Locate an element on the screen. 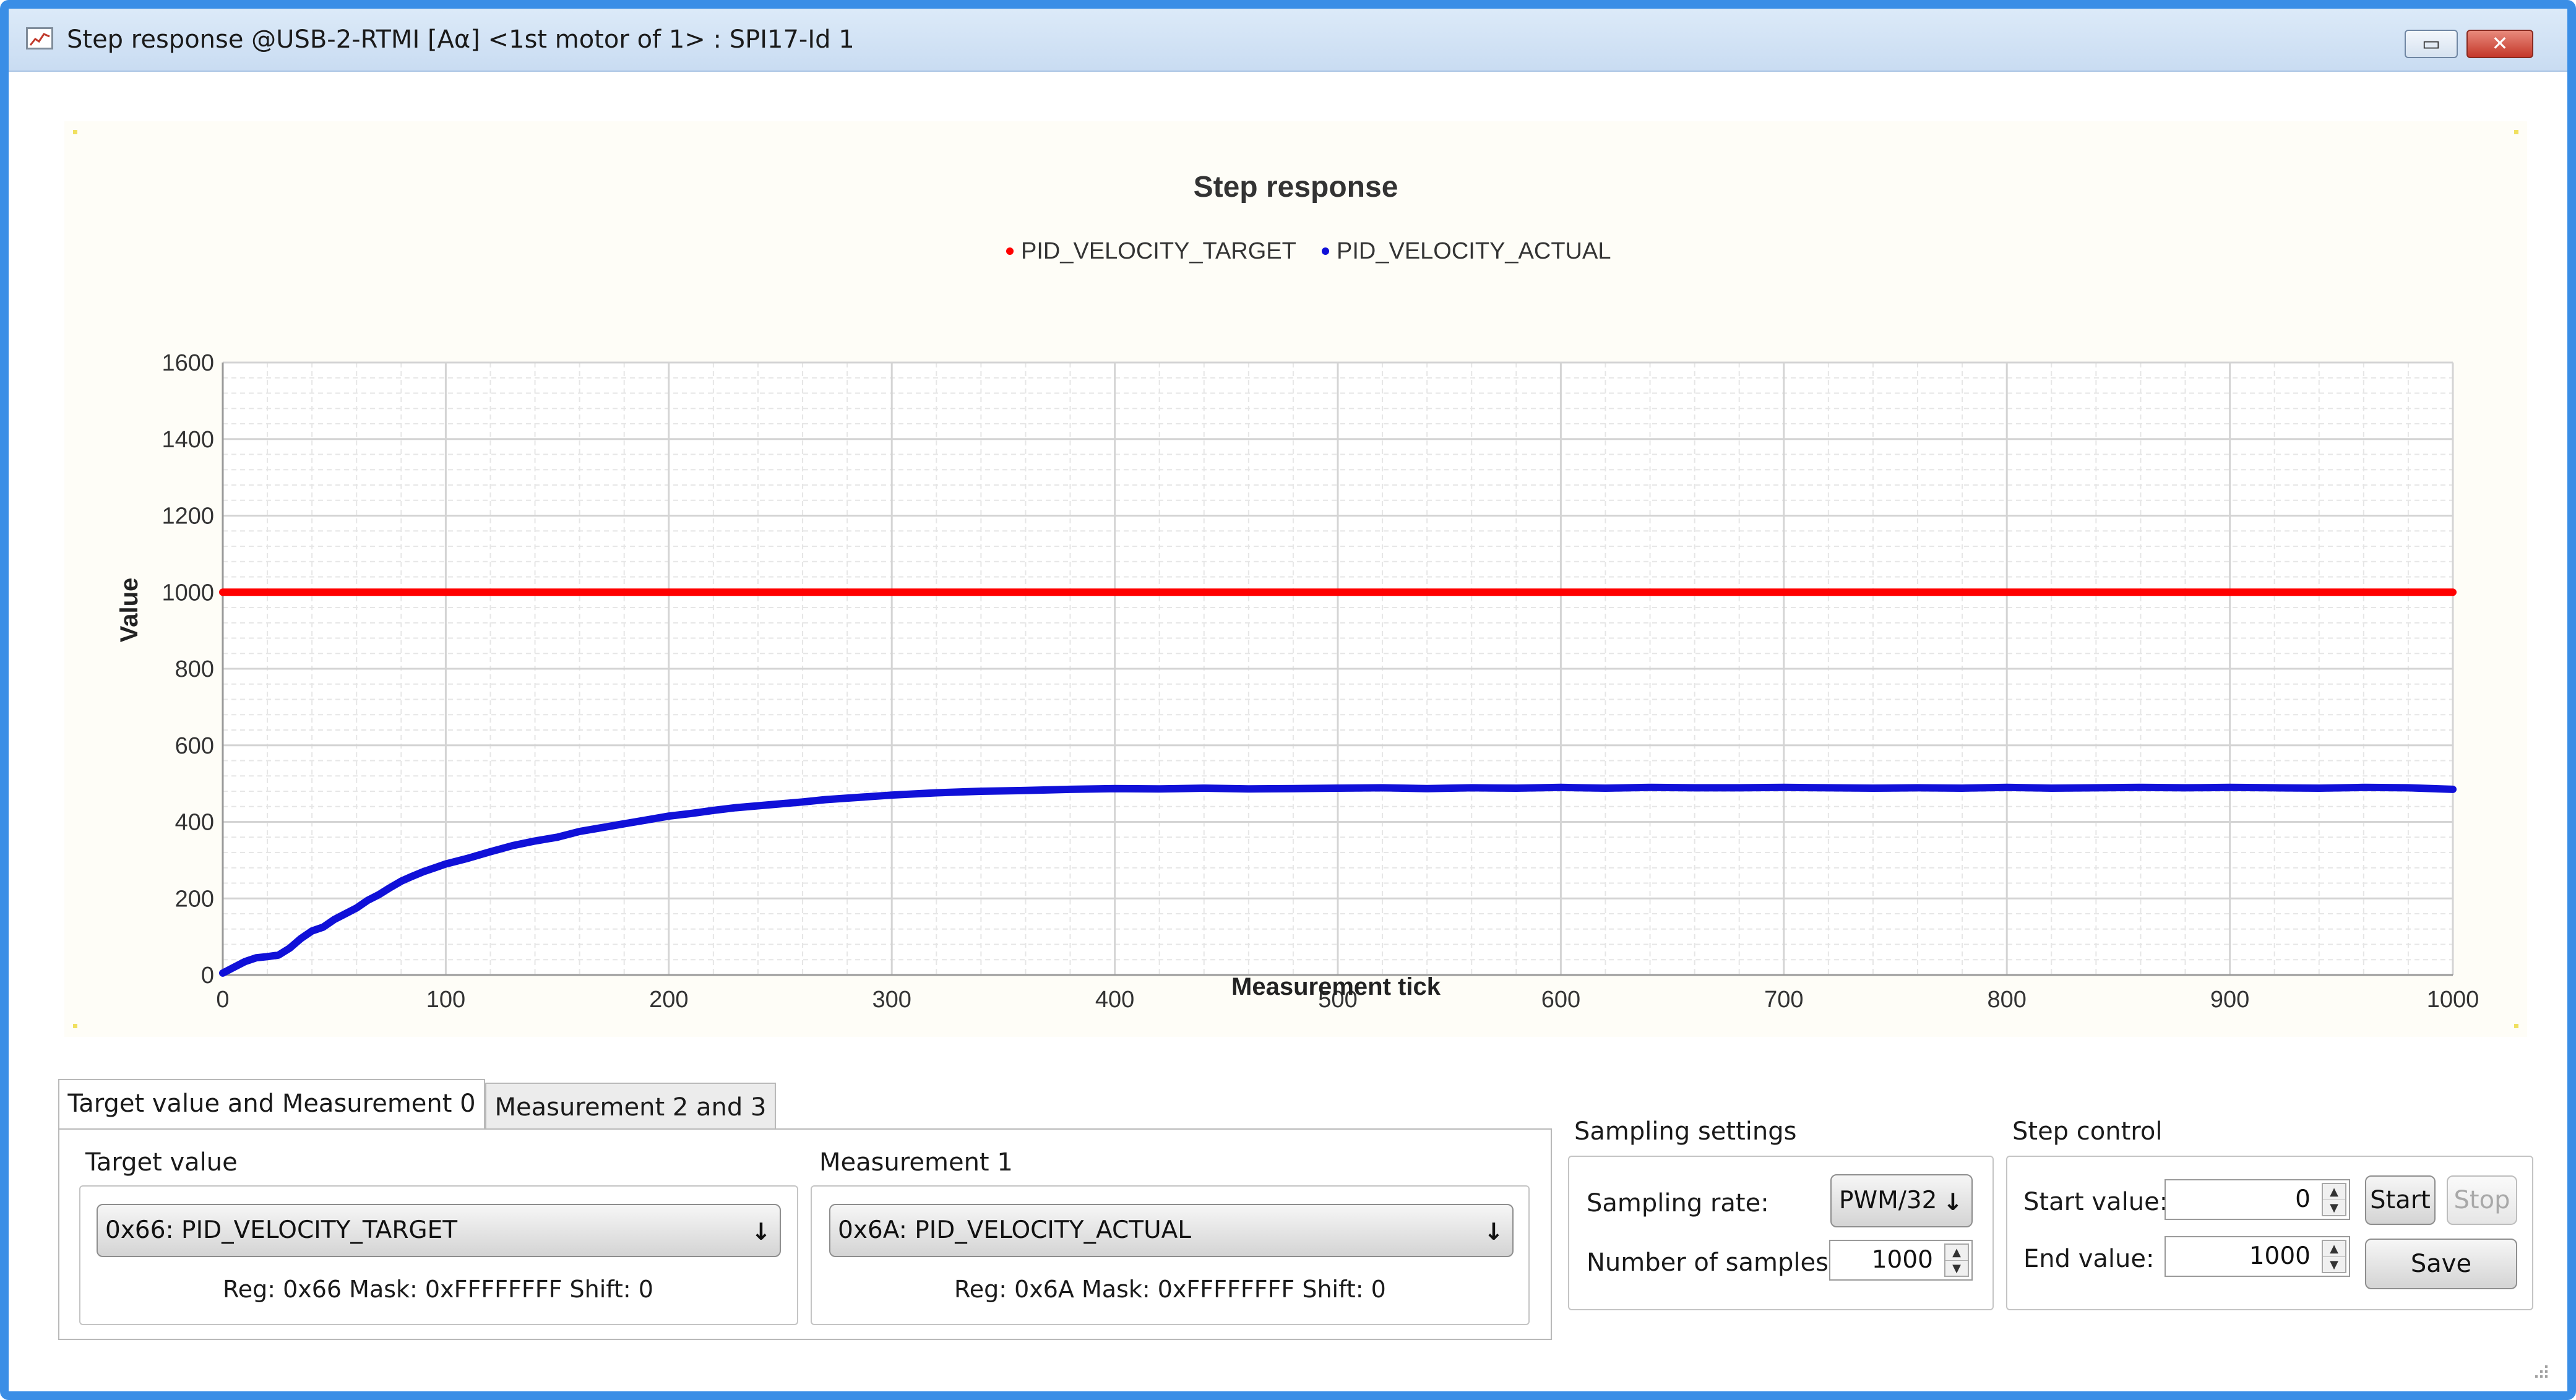  close-button: ✕ is located at coordinates (2499, 44).